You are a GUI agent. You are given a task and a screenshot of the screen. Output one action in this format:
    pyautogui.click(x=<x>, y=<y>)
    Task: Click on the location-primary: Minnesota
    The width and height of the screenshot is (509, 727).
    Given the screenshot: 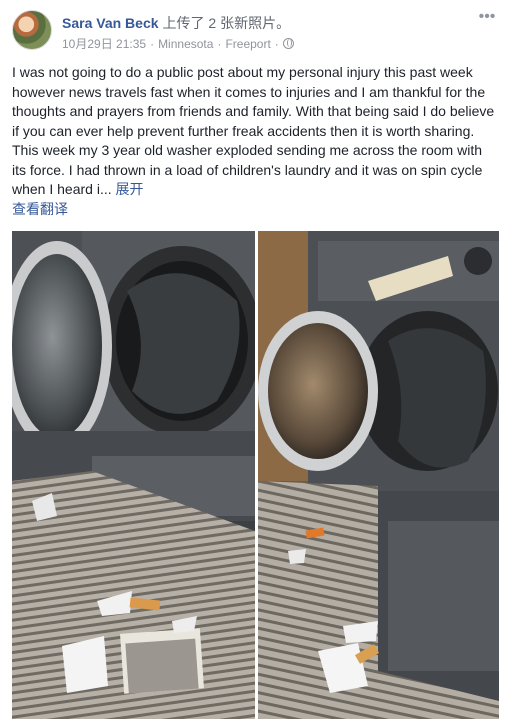 What is the action you would take?
    pyautogui.click(x=185, y=44)
    